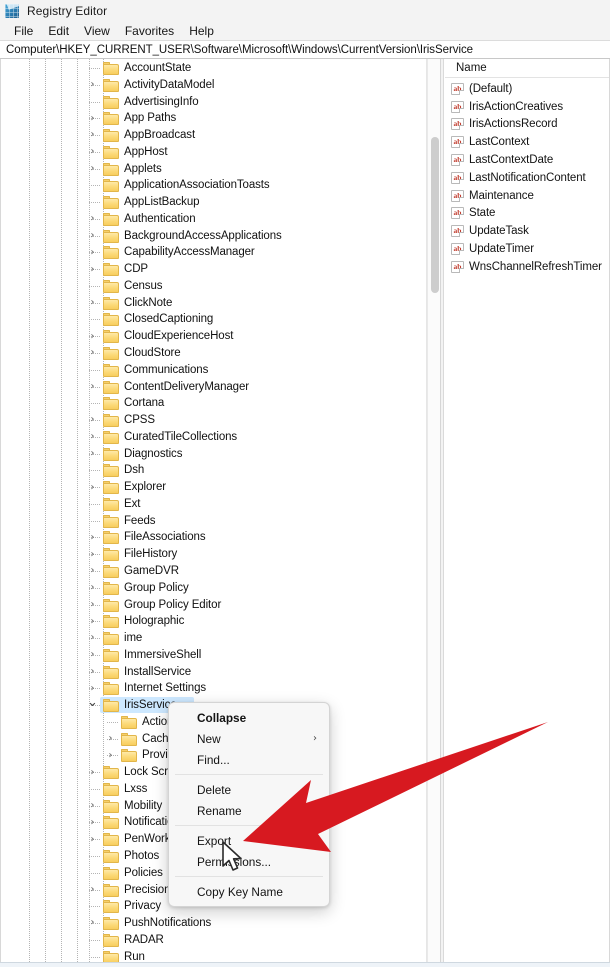 This screenshot has height=967, width=610. What do you see at coordinates (527, 267) in the screenshot?
I see `value-row: ab WnsChannelRefreshTimer` at bounding box center [527, 267].